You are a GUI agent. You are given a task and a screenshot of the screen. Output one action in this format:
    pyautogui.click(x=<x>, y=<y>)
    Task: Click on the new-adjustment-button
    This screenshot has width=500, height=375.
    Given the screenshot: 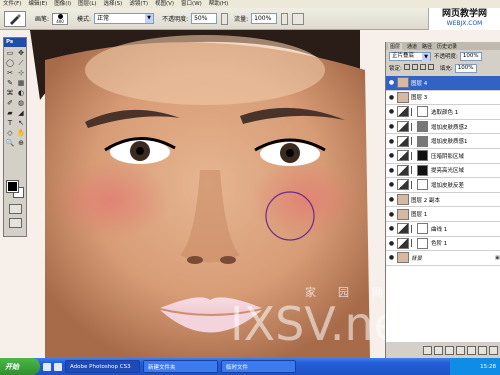 What is the action you would take?
    pyautogui.click(x=460, y=350)
    